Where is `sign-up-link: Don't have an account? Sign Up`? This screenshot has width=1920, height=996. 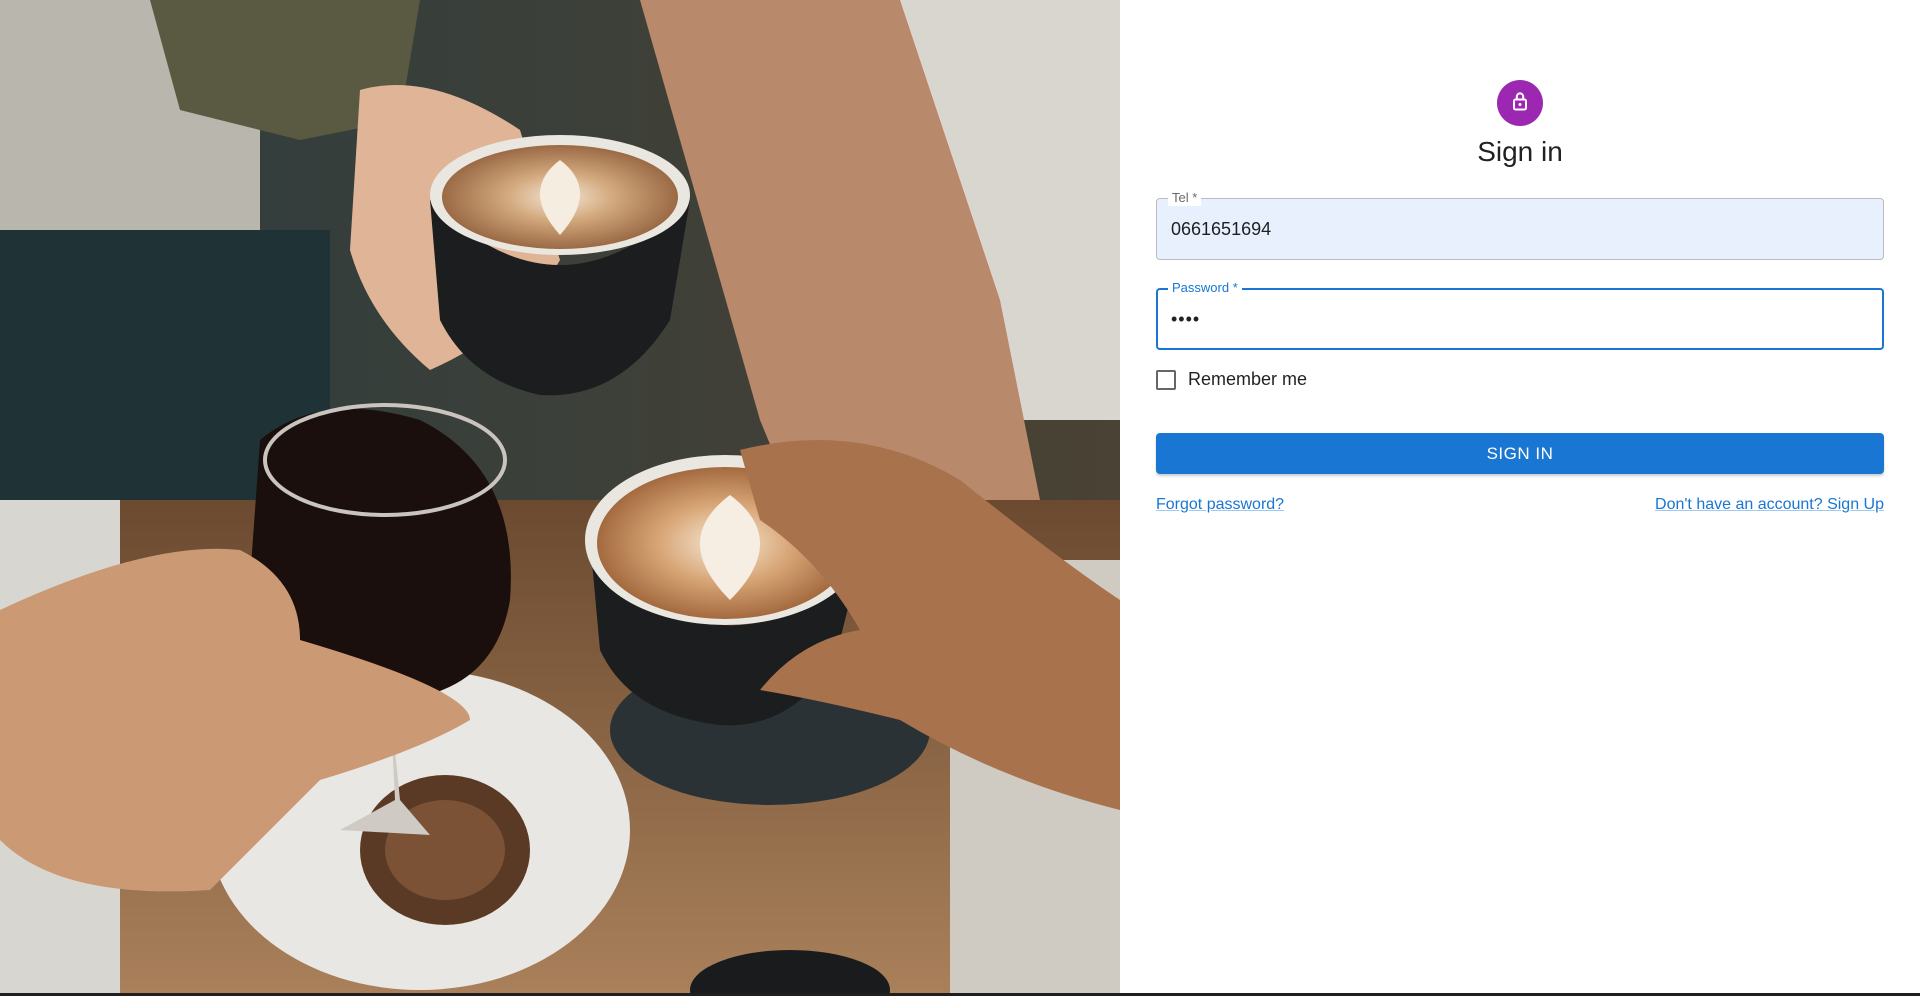
sign-up-link: Don't have an account? Sign Up is located at coordinates (1769, 505).